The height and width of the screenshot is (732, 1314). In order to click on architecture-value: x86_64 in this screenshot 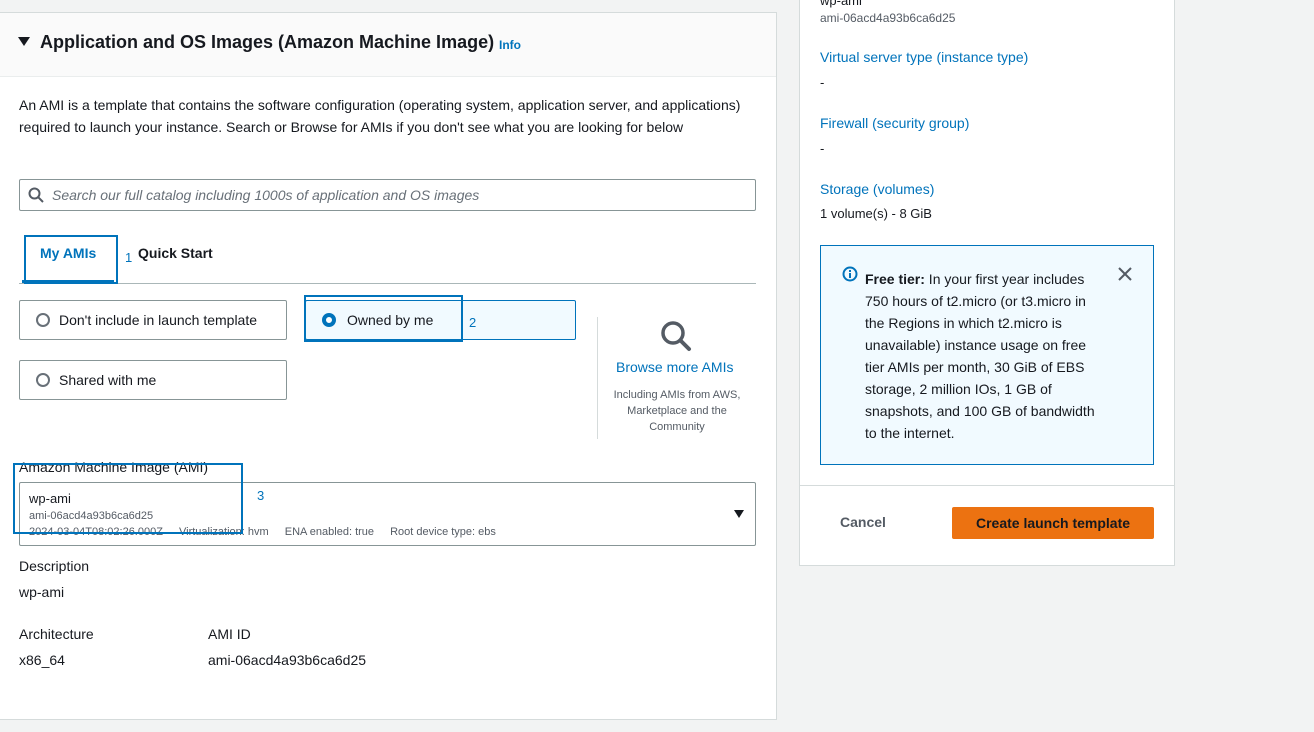, I will do `click(42, 660)`.